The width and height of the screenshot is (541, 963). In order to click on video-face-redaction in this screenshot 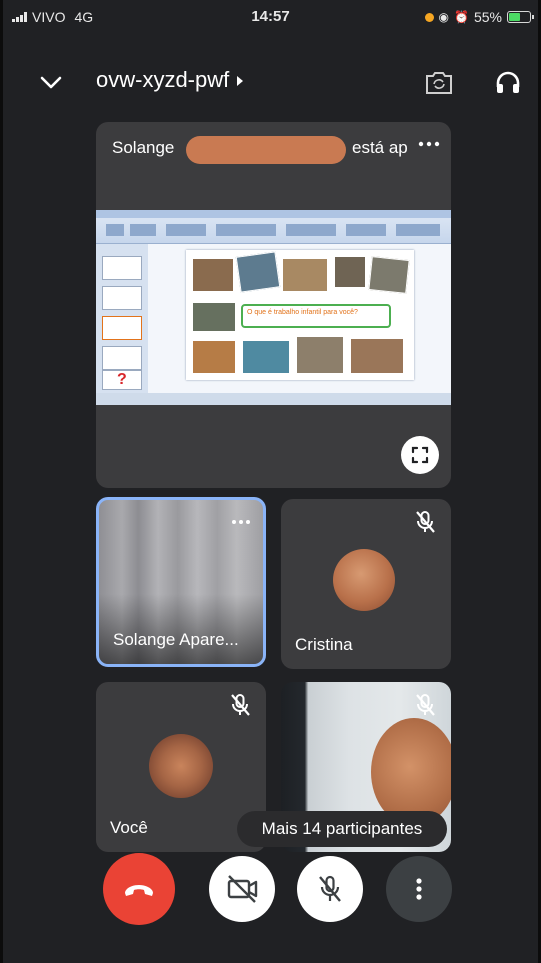, I will do `click(411, 772)`.